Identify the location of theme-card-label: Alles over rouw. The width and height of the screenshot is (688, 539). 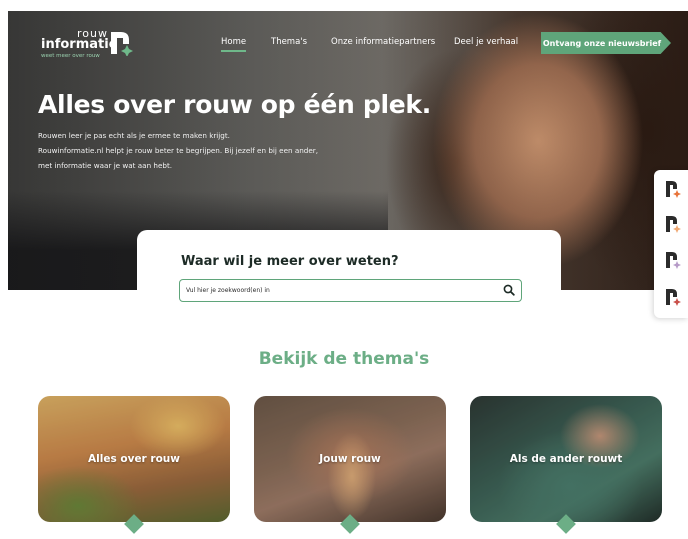
(134, 459).